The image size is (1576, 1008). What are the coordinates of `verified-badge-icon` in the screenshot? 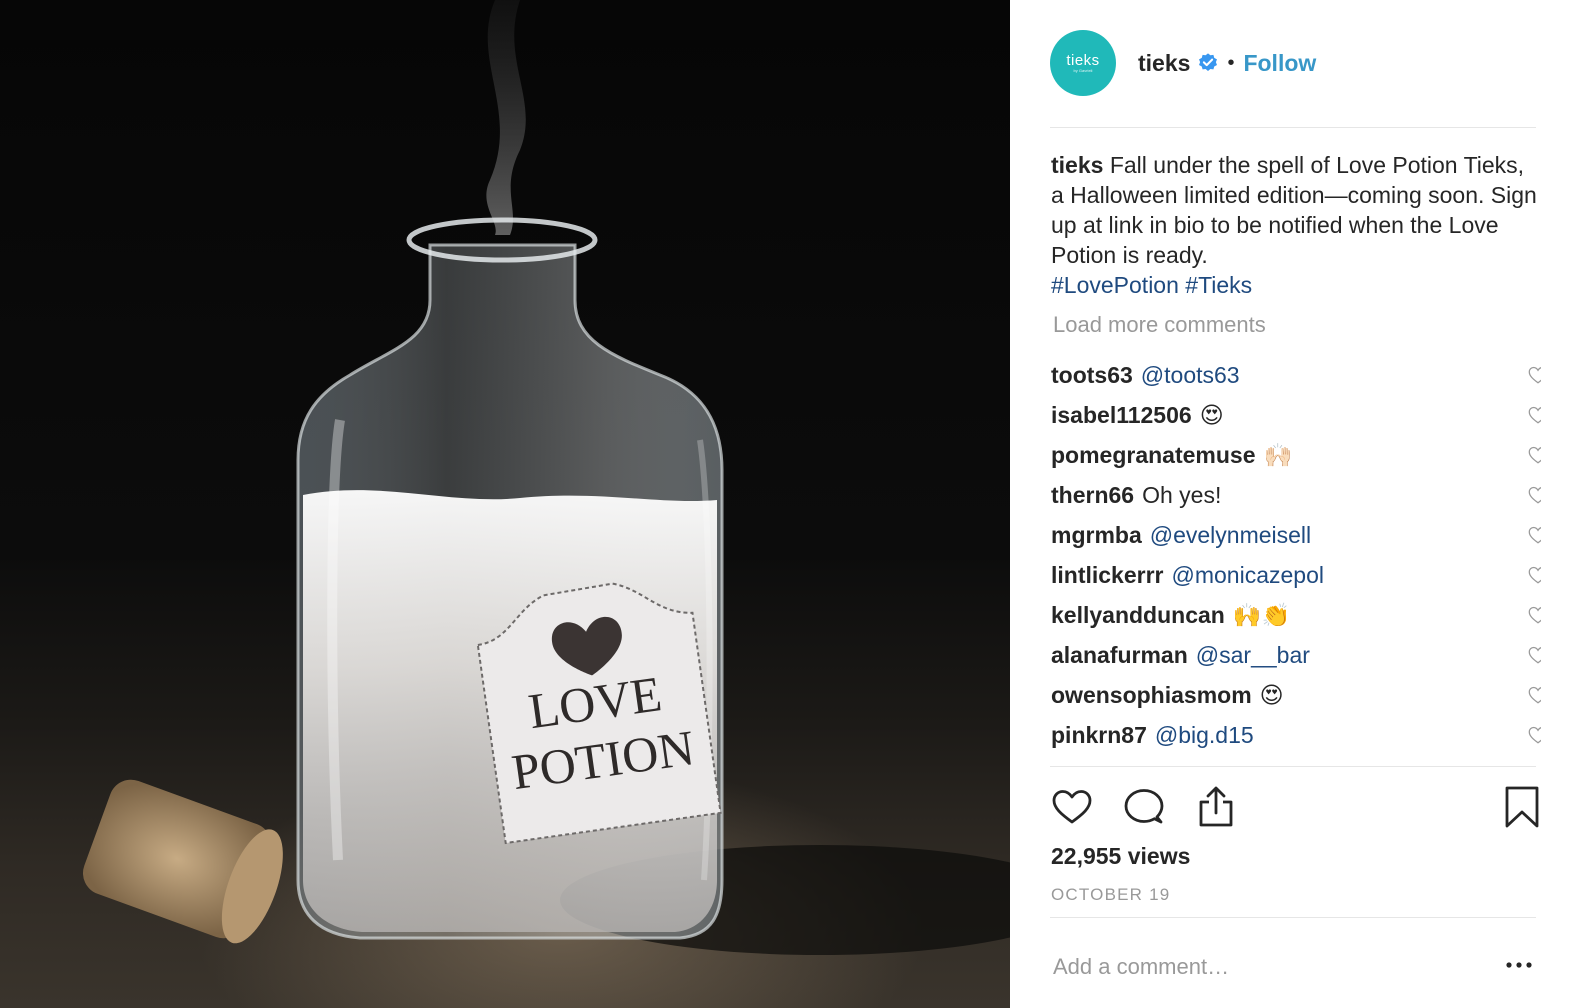 It's located at (1208, 62).